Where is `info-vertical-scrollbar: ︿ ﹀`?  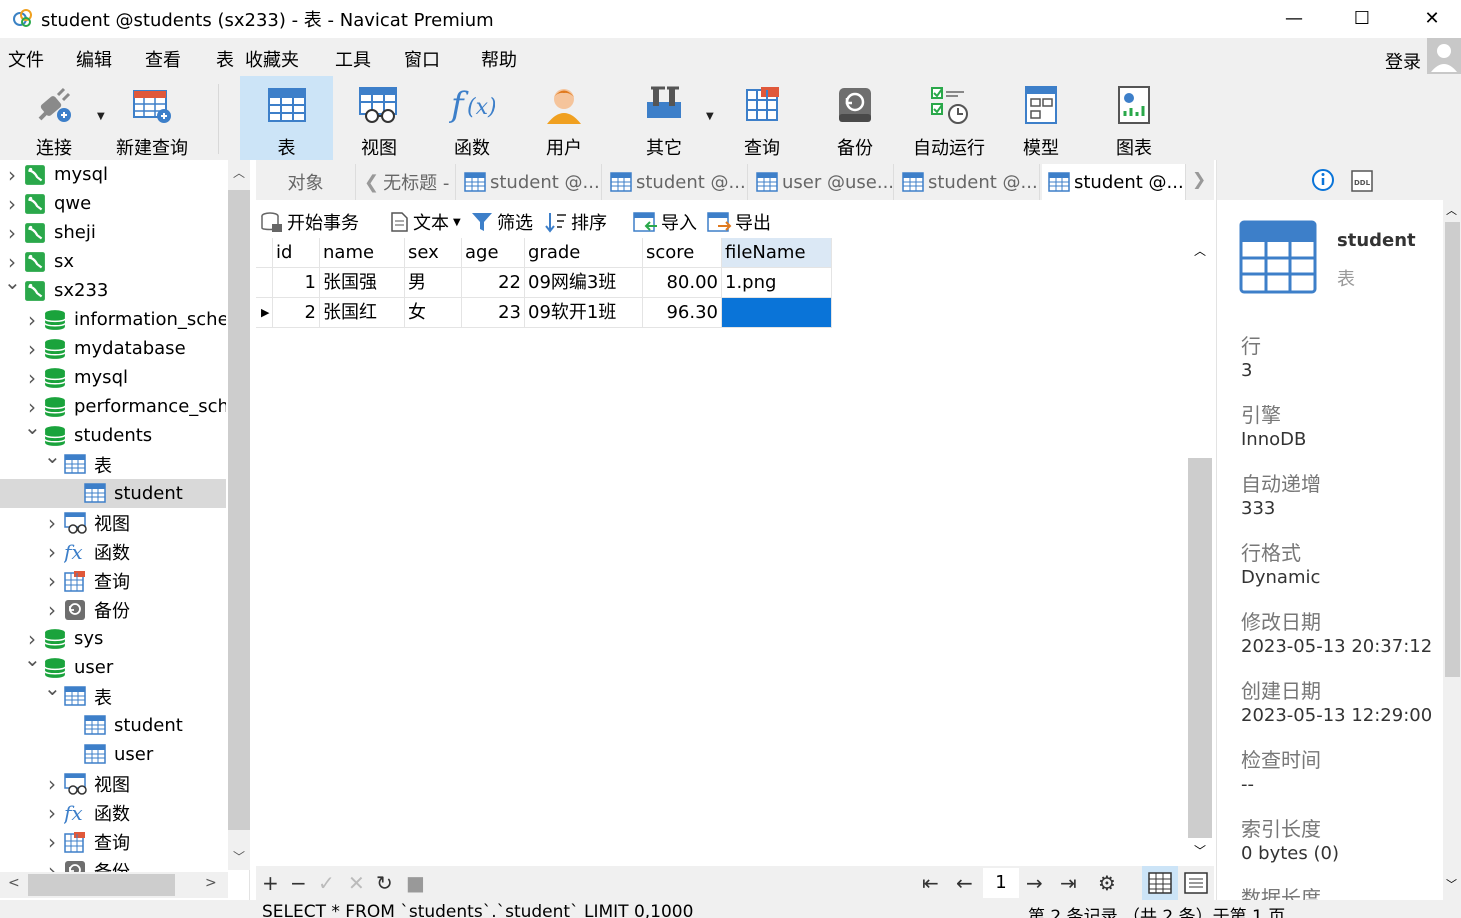 info-vertical-scrollbar: ︿ ﹀ is located at coordinates (1452, 550).